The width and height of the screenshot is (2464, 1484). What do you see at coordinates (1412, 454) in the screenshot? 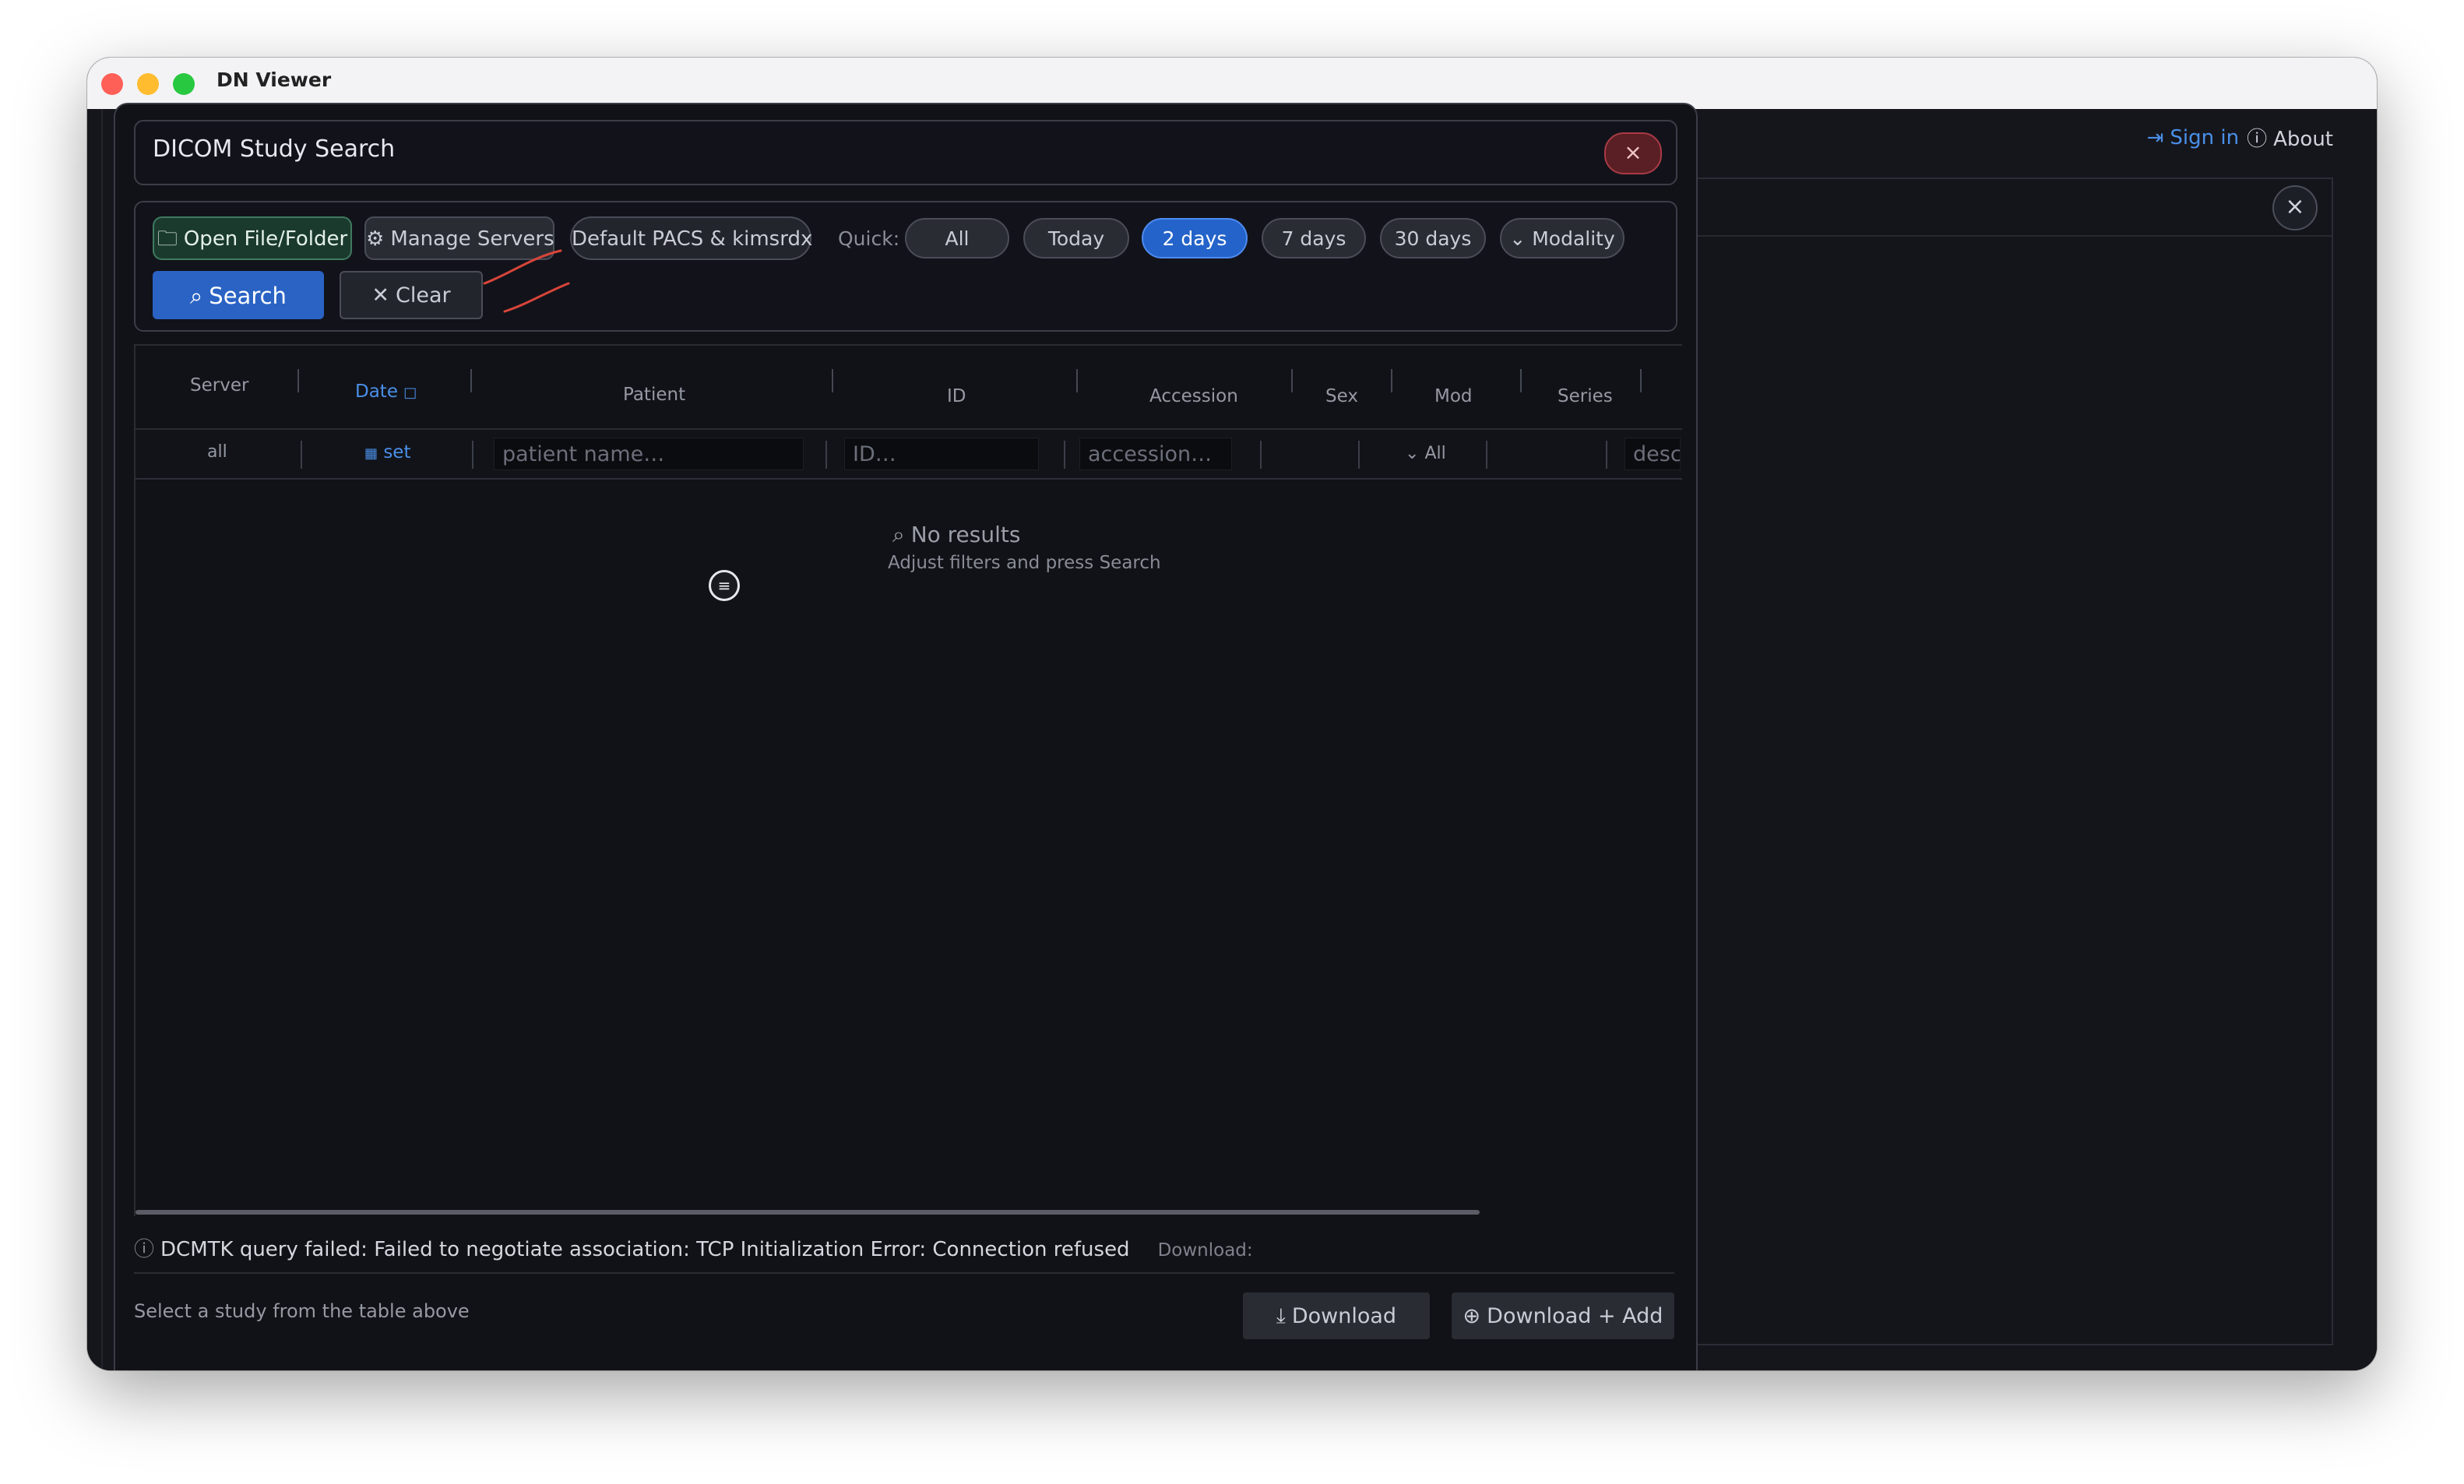
I see `chevron-down-icon: ⌄` at bounding box center [1412, 454].